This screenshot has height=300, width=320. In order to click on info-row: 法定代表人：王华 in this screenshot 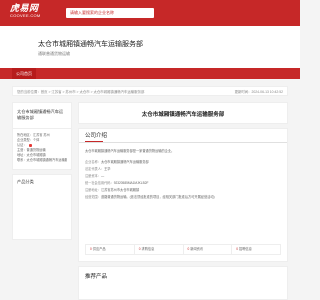, I will do `click(183, 169)`.